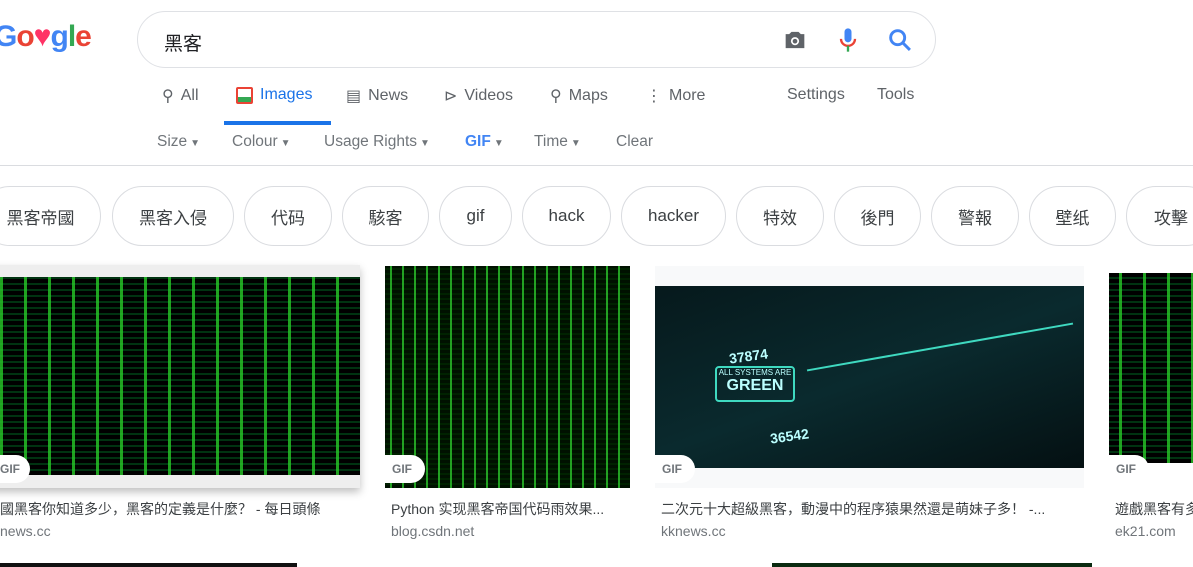 This screenshot has width=1193, height=567. I want to click on filter-type-gif: GIF ▼, so click(484, 142).